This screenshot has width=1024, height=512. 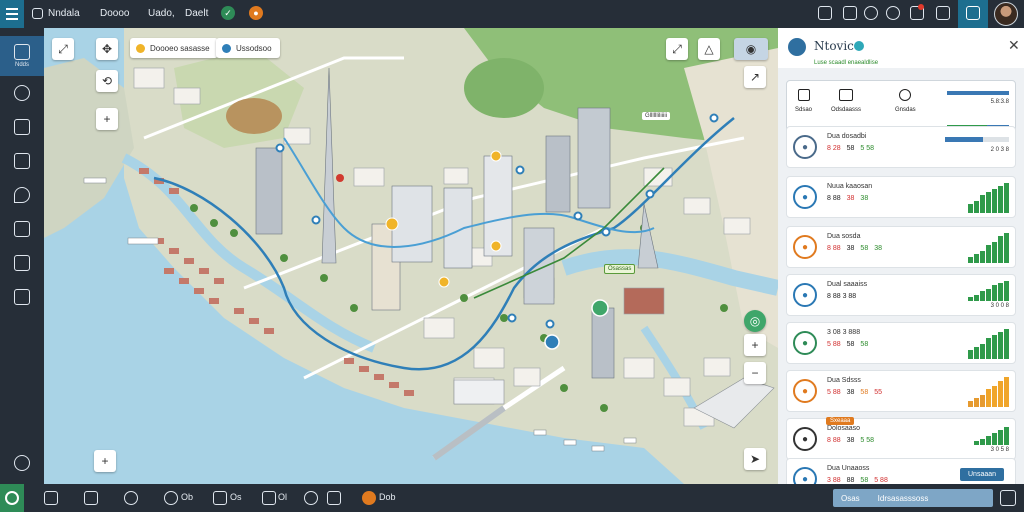 I want to click on left-rail: Ndds, so click(x=22, y=256).